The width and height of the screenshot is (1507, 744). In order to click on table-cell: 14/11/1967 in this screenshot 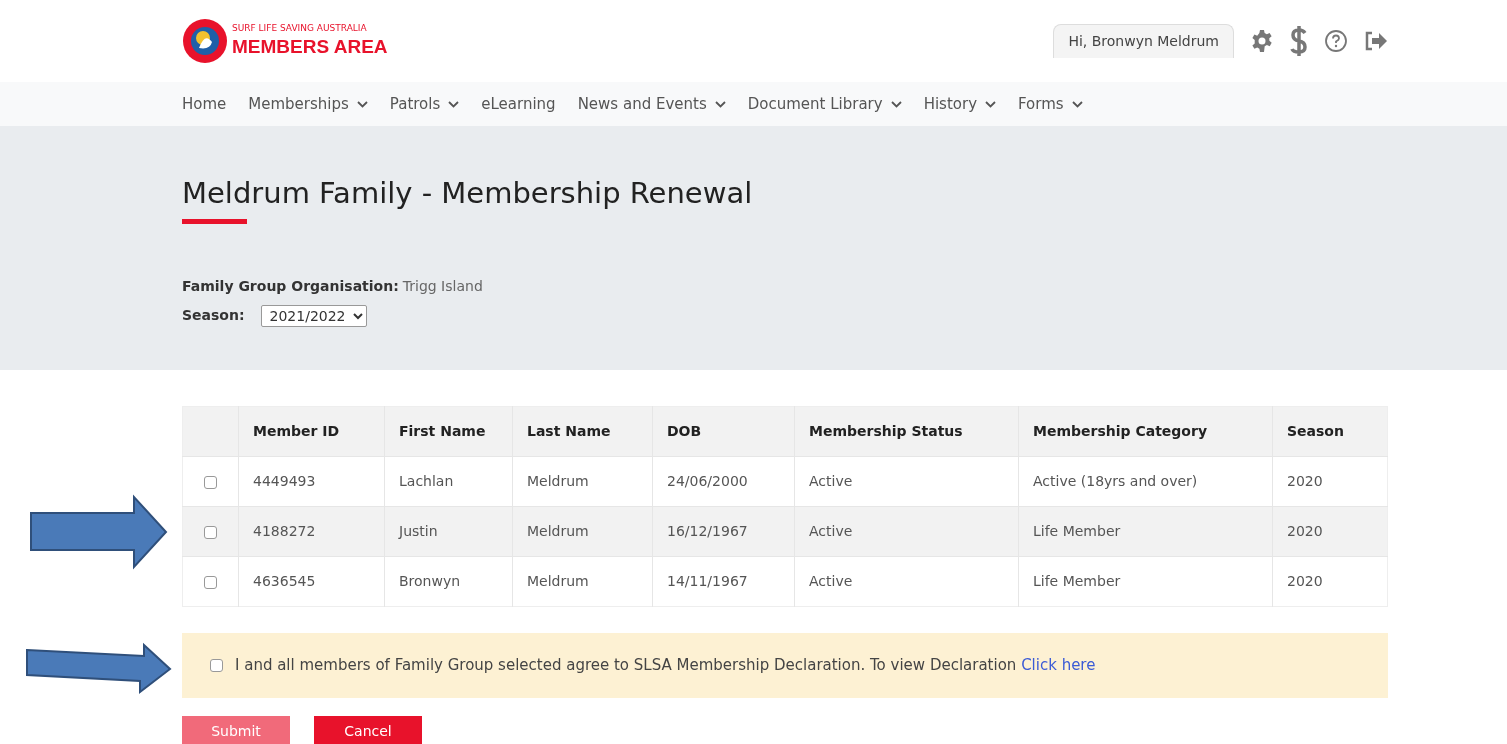, I will do `click(723, 581)`.